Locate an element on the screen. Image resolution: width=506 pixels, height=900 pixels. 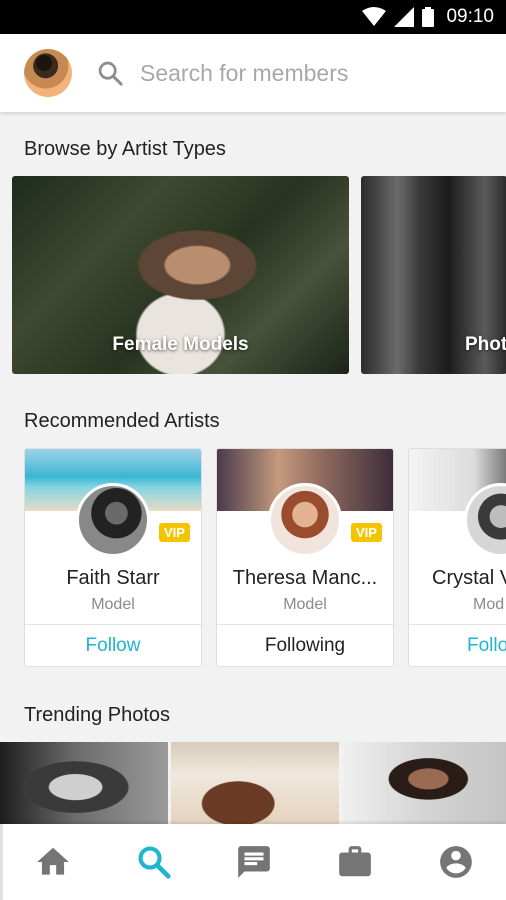
account-icon is located at coordinates (455, 862).